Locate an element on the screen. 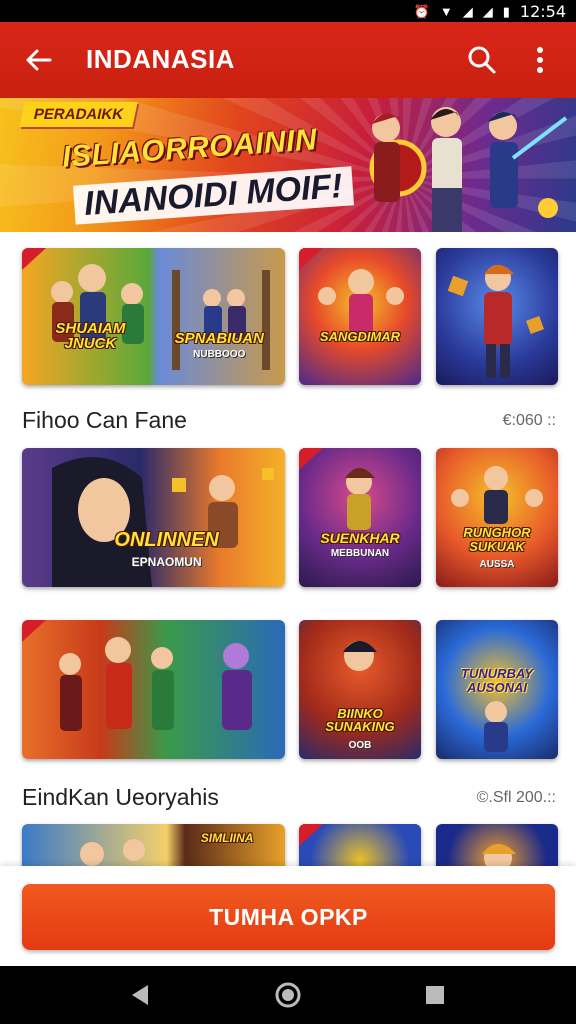 This screenshot has width=576, height=1024. section-meta: ©.Sfl 200.:: is located at coordinates (516, 798).